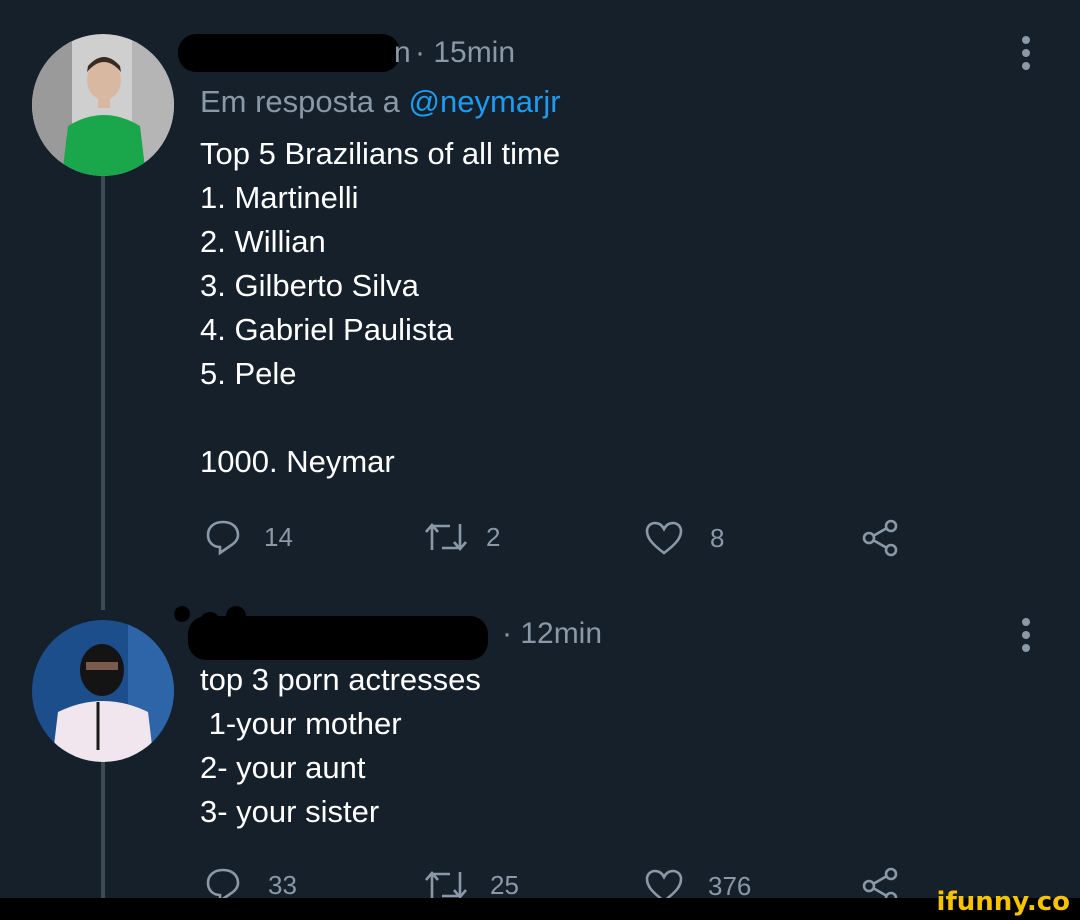 The image size is (1080, 920). Describe the element at coordinates (684, 538) in the screenshot. I see `like-button: 8` at that location.